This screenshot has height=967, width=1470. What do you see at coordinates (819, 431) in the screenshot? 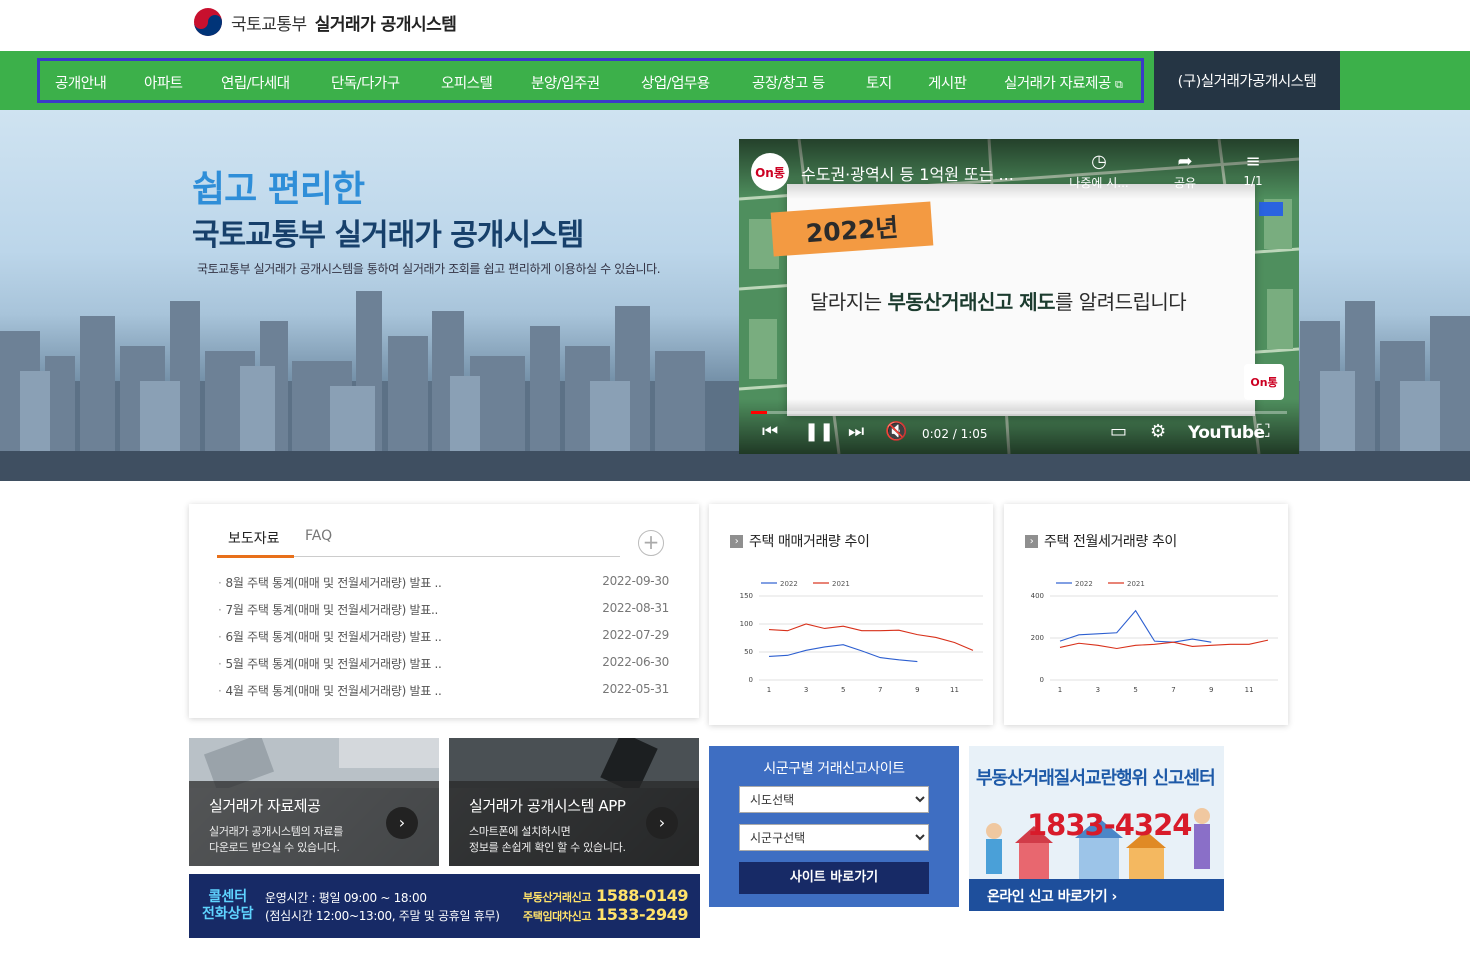
I see `pause-icon: ❚❚` at bounding box center [819, 431].